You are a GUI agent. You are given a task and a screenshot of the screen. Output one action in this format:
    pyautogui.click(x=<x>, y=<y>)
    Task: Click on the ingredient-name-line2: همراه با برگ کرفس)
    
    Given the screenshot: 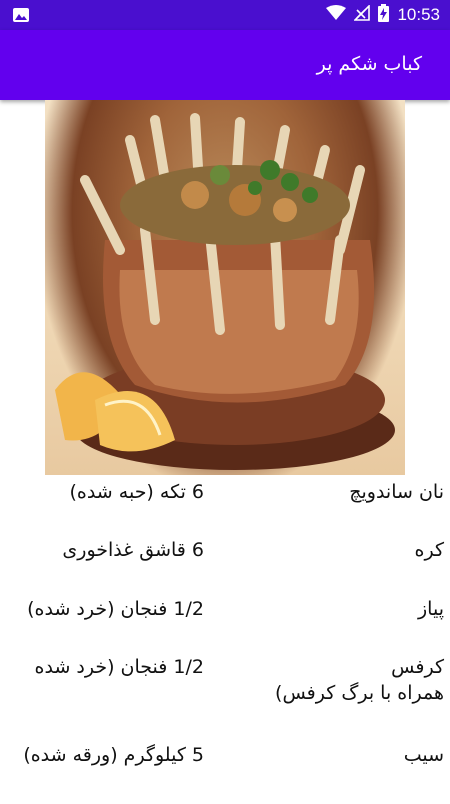 What is the action you would take?
    pyautogui.click(x=359, y=693)
    